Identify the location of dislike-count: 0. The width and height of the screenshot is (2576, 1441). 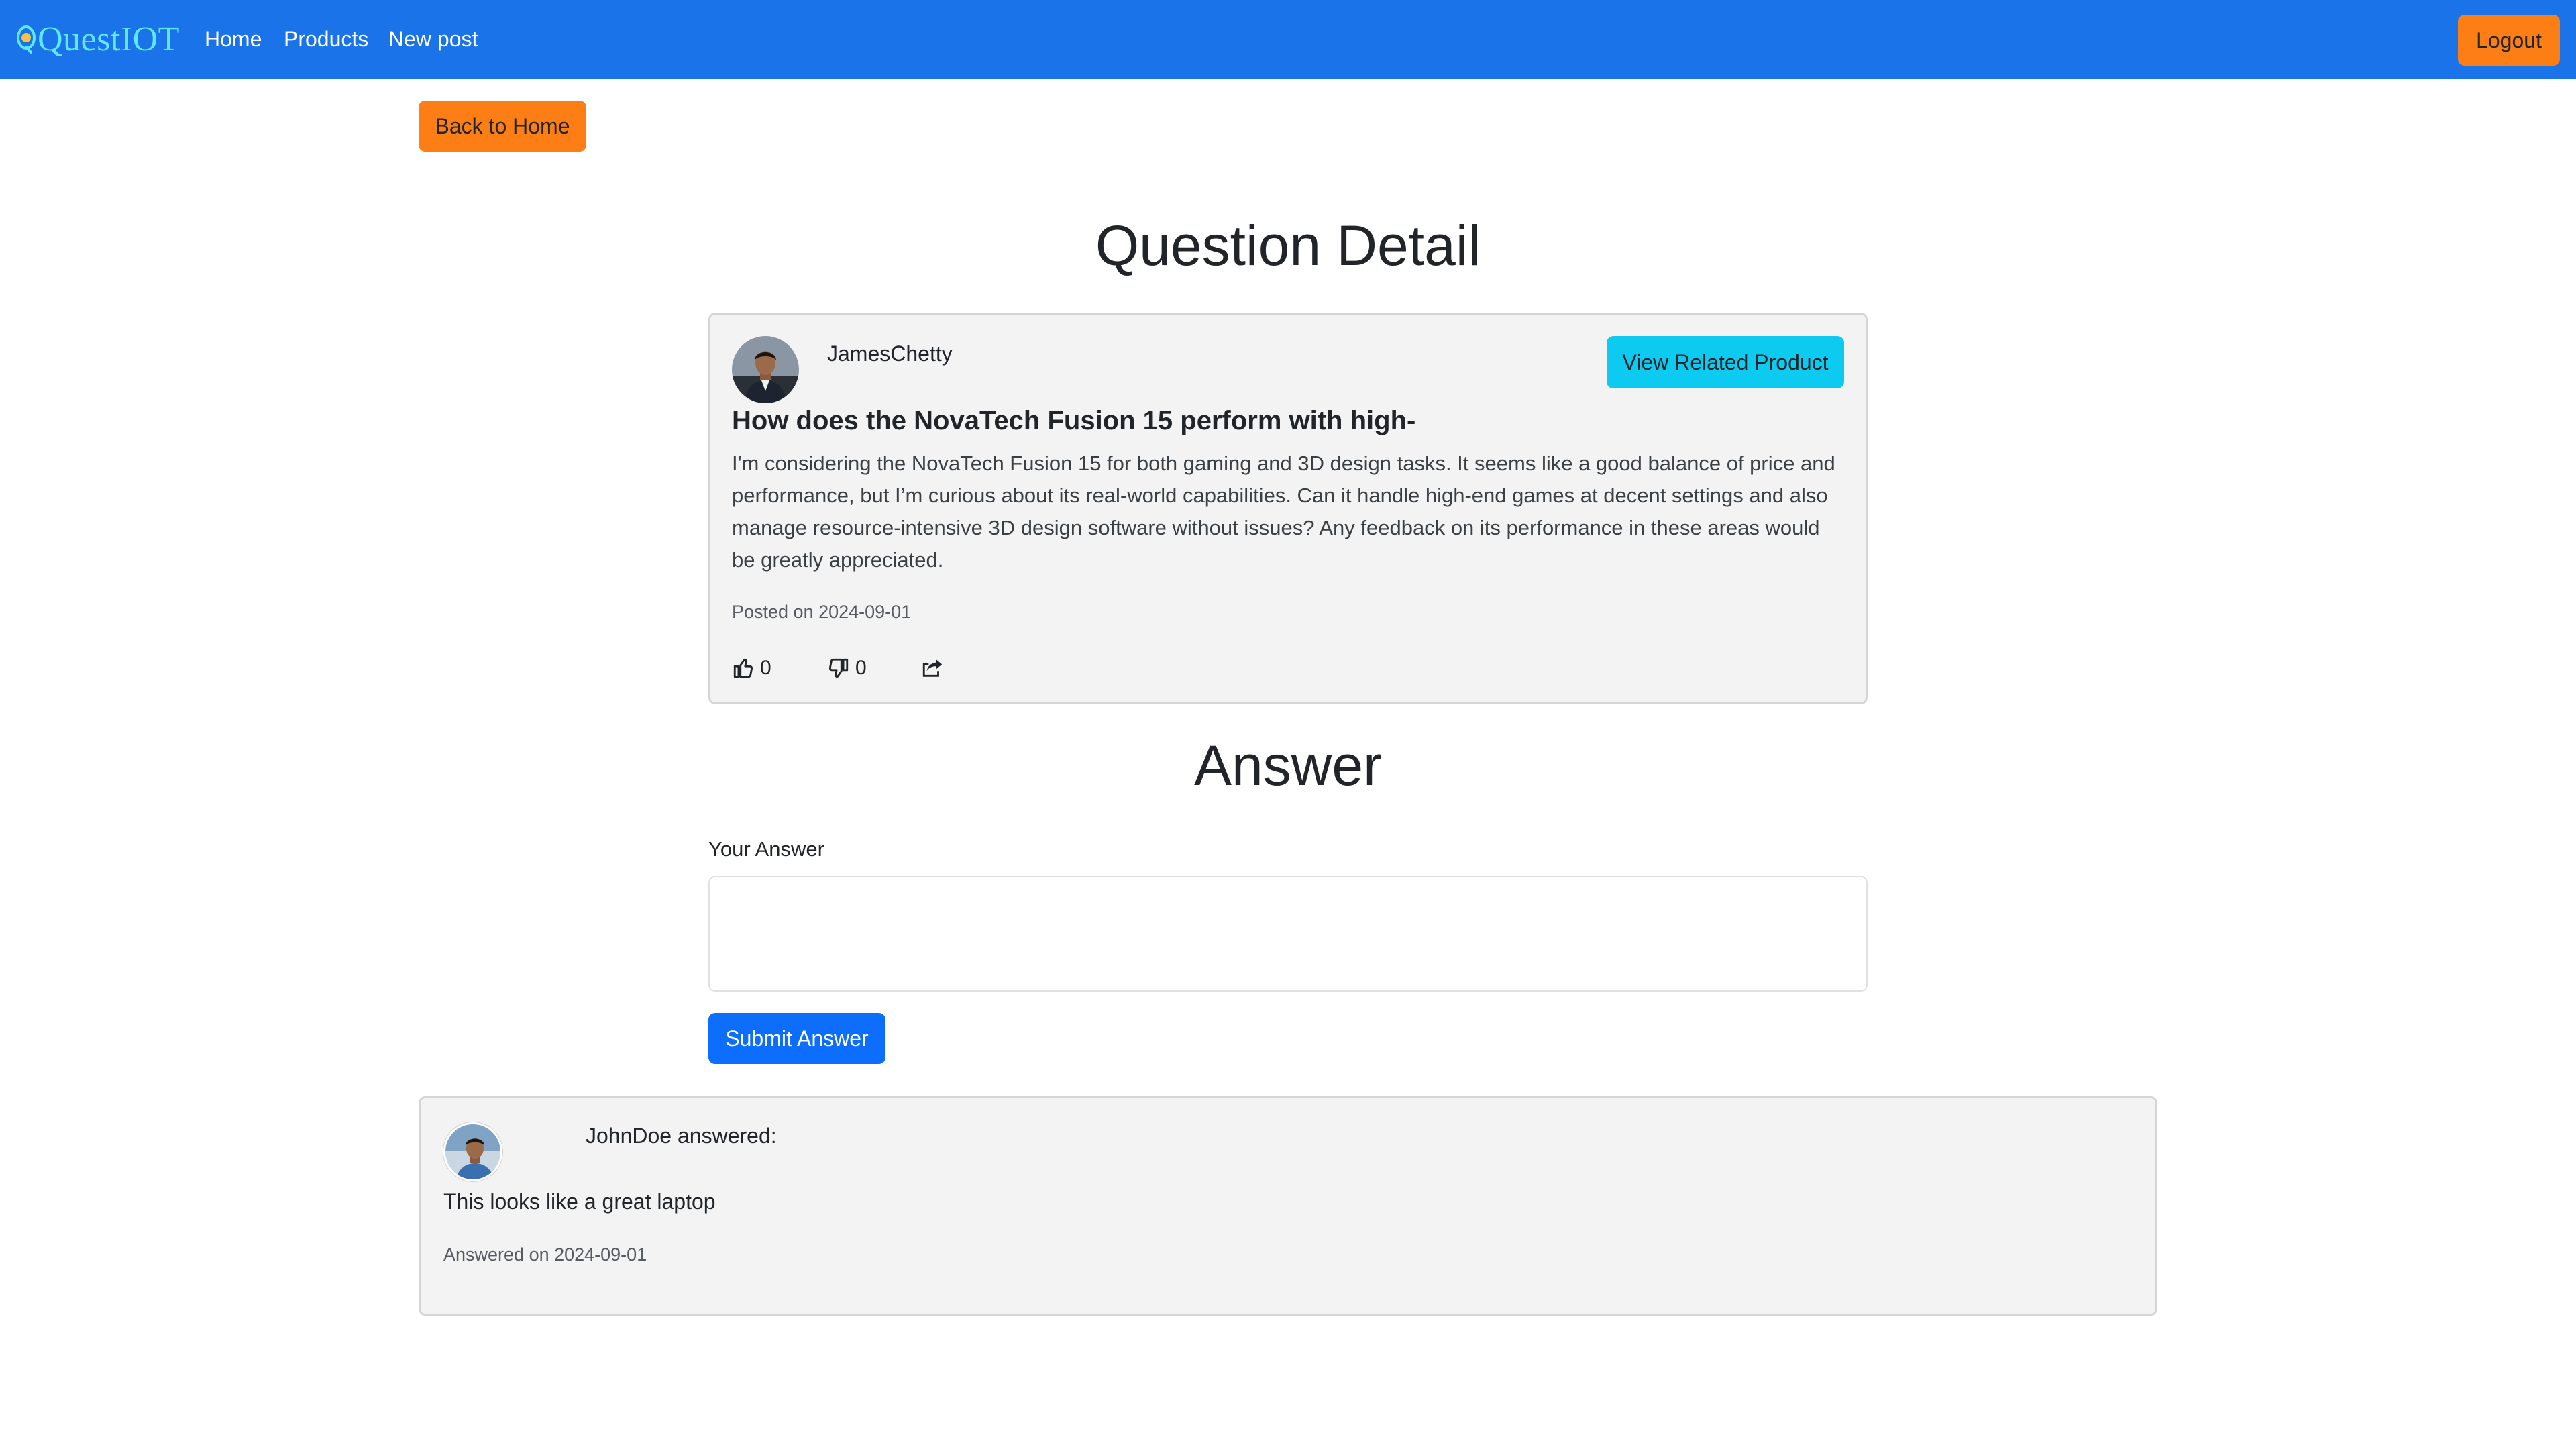
(861, 668).